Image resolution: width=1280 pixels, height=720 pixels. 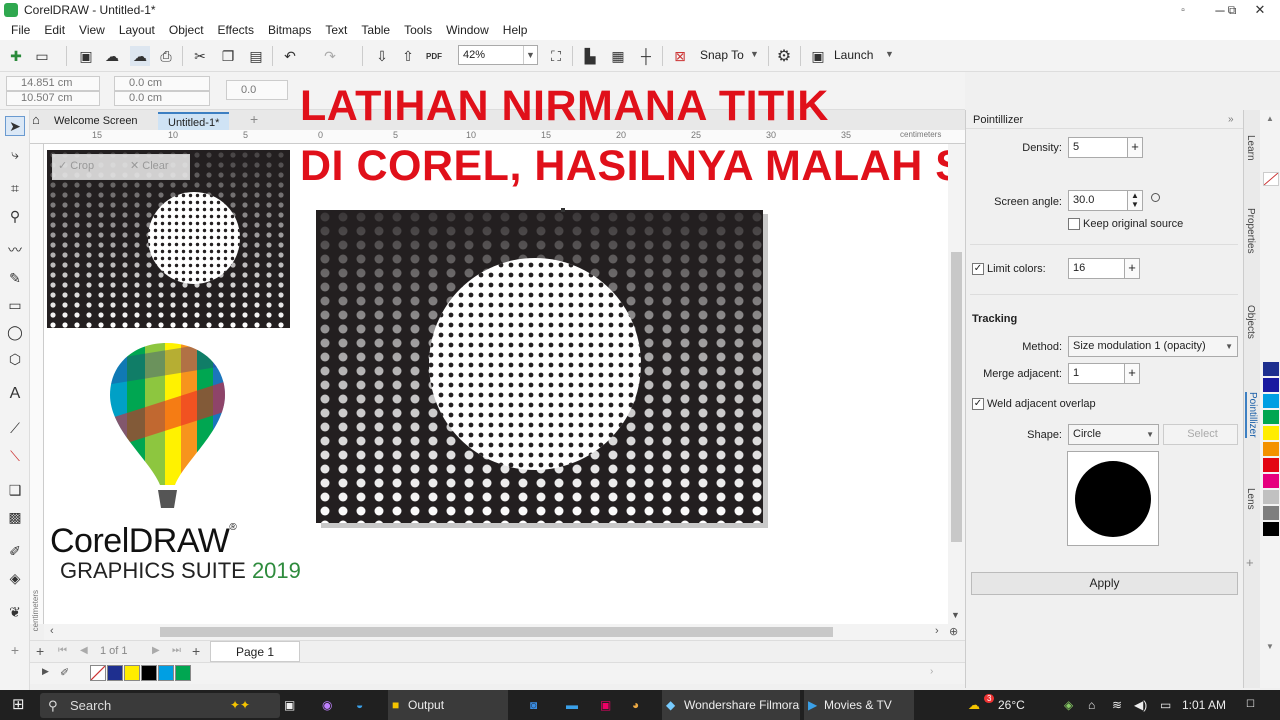 I want to click on copilot-icon: ◉, so click(x=327, y=705).